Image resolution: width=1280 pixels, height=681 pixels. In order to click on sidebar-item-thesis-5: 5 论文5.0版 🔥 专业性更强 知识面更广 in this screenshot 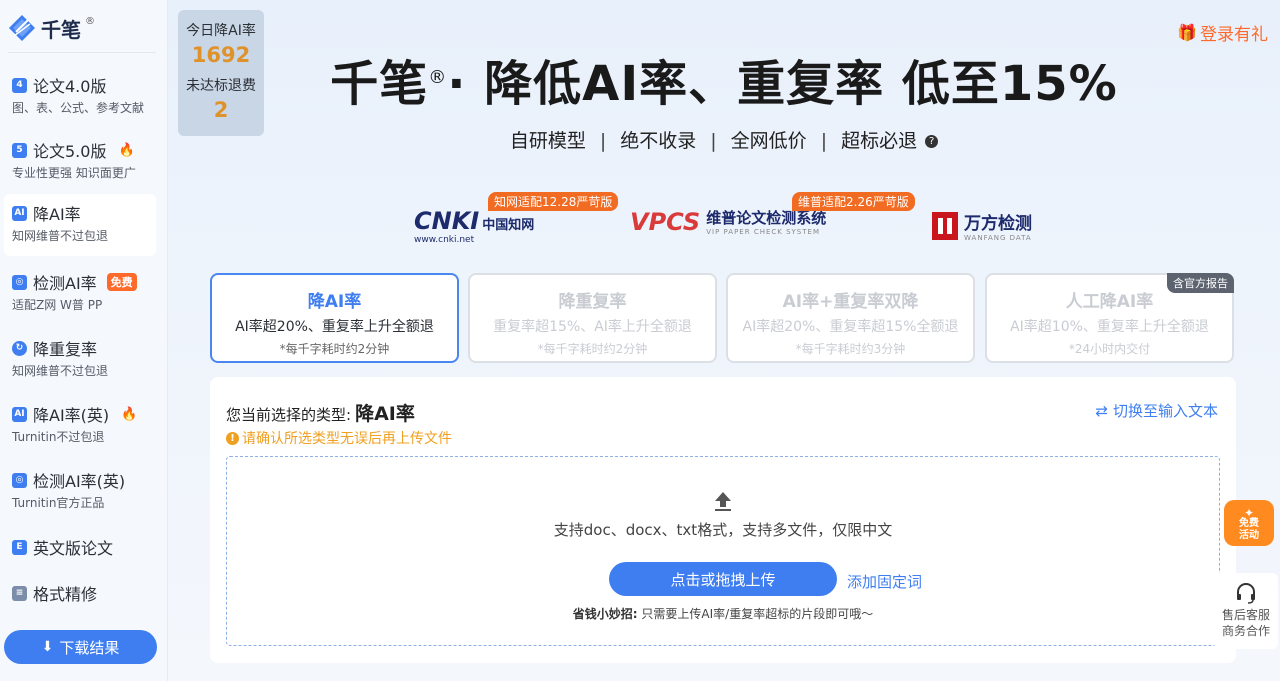, I will do `click(80, 156)`.